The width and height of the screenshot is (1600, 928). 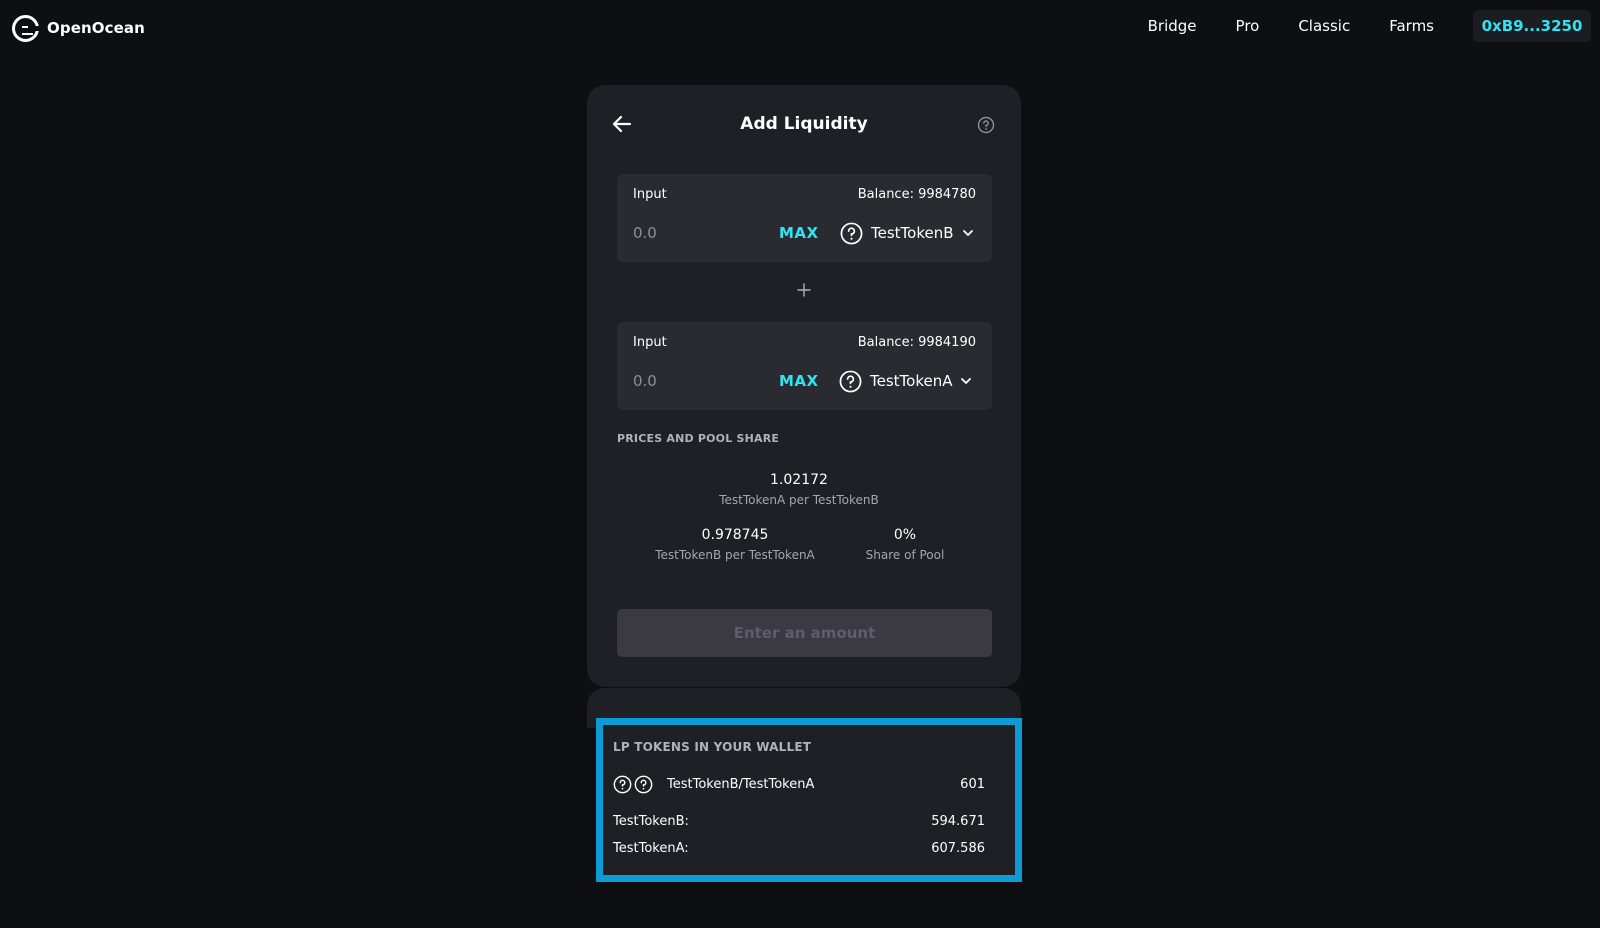 What do you see at coordinates (804, 218) in the screenshot?
I see `token-input-panel-b: Input Balance: 9984780 MAX TestTokenB` at bounding box center [804, 218].